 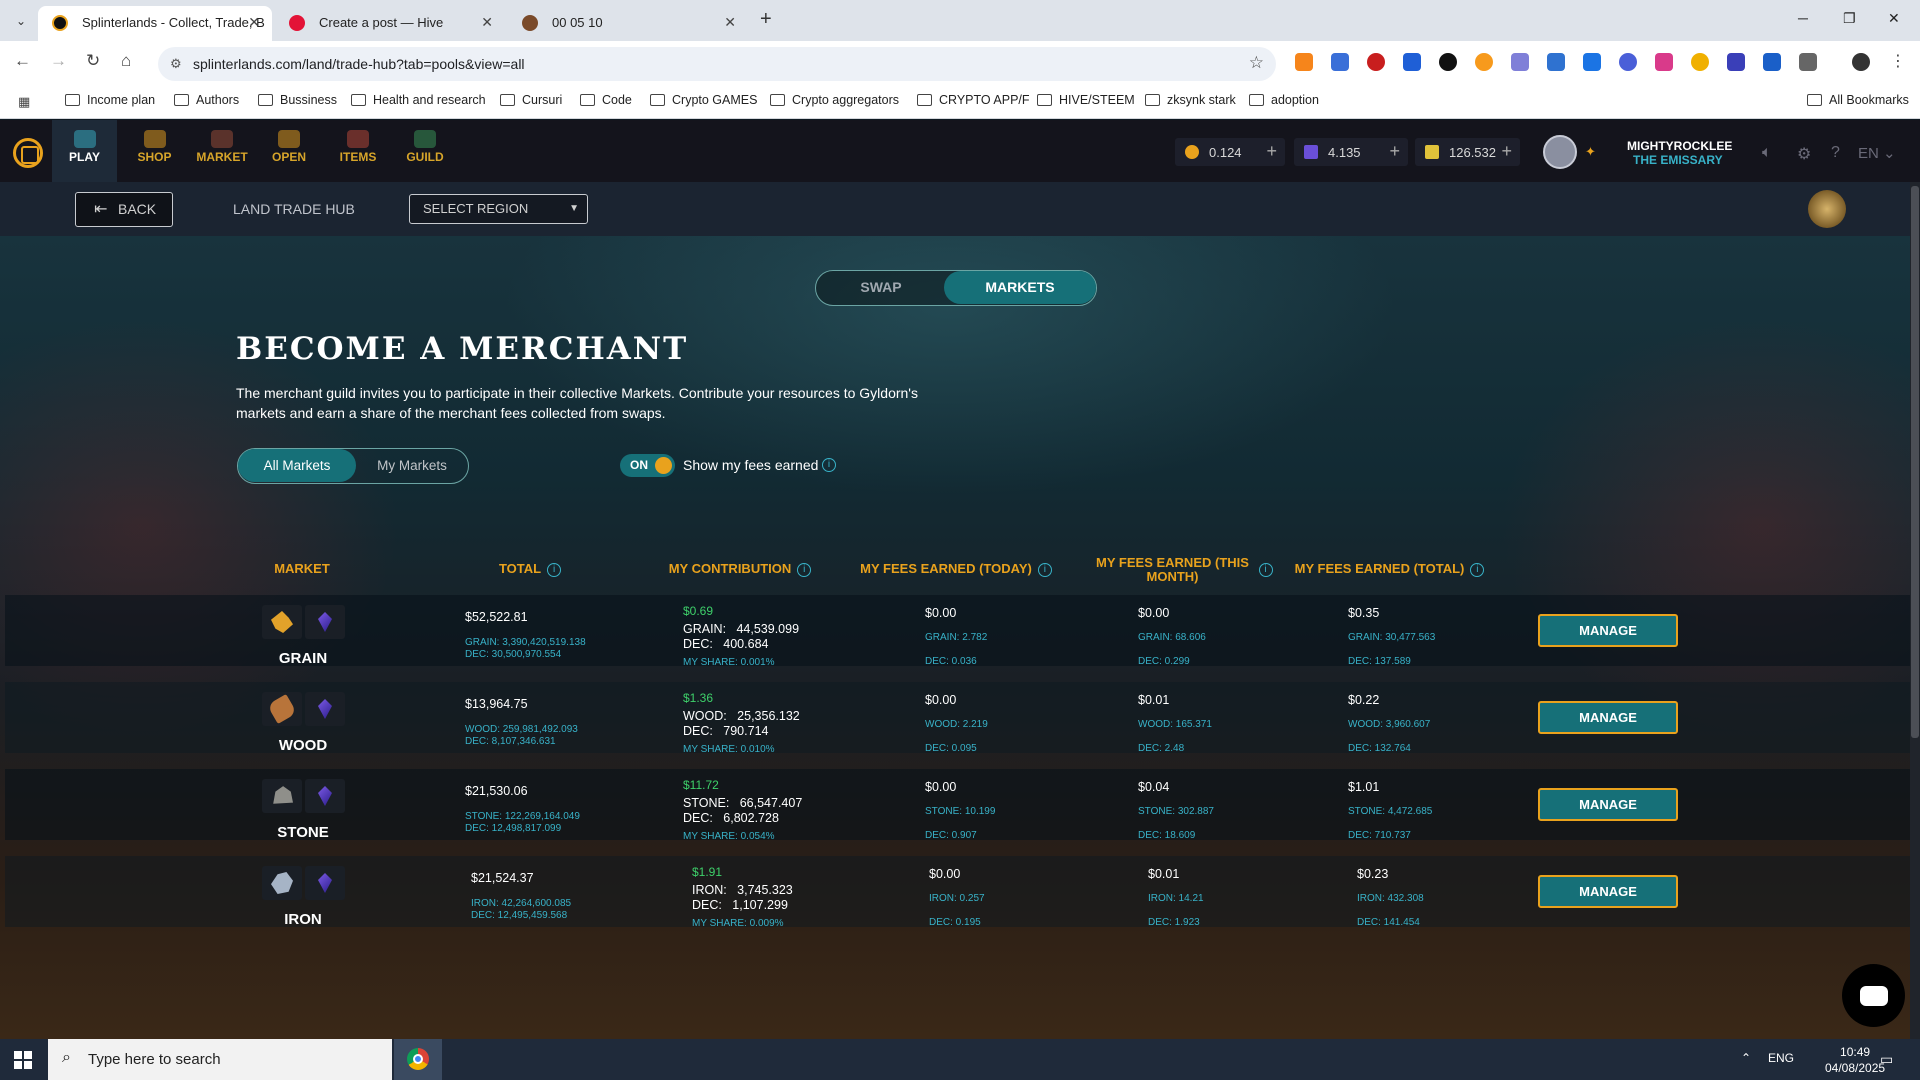 What do you see at coordinates (1858, 100) in the screenshot?
I see `all-bookmarks: All Bookmarks` at bounding box center [1858, 100].